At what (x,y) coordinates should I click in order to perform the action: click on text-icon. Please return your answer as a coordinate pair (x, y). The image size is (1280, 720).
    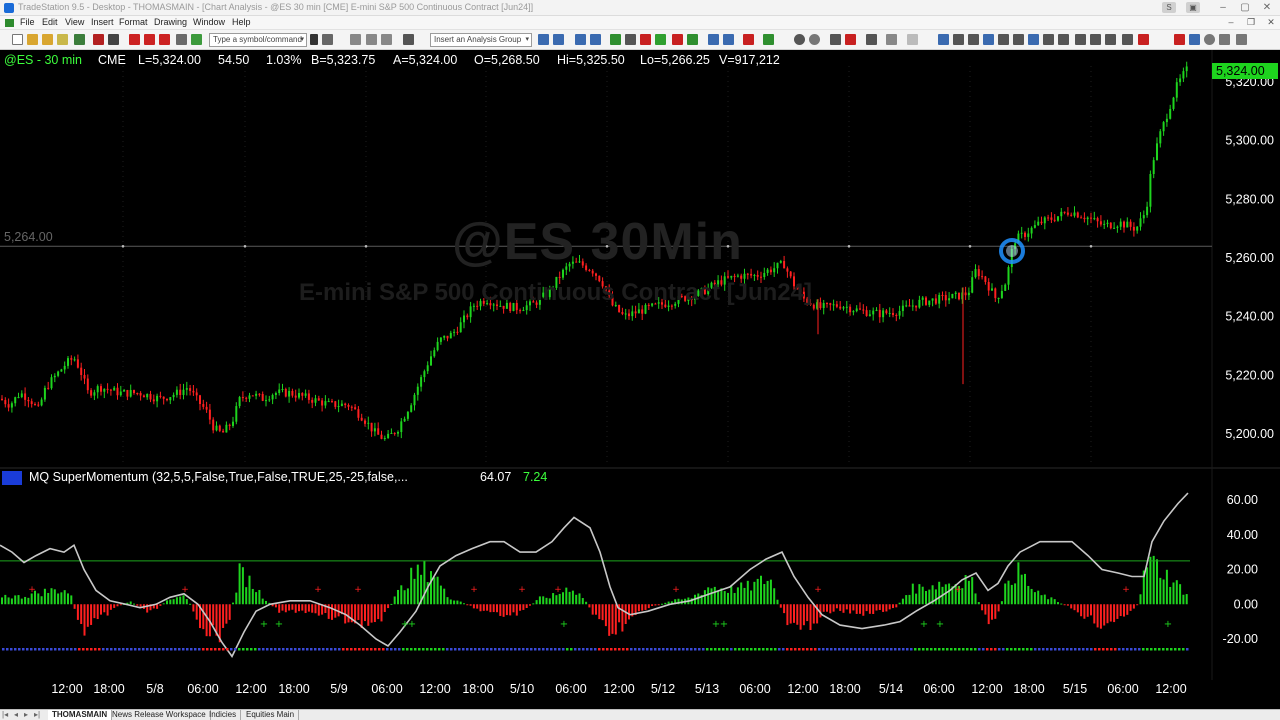
    Looking at the image, I should click on (1241, 39).